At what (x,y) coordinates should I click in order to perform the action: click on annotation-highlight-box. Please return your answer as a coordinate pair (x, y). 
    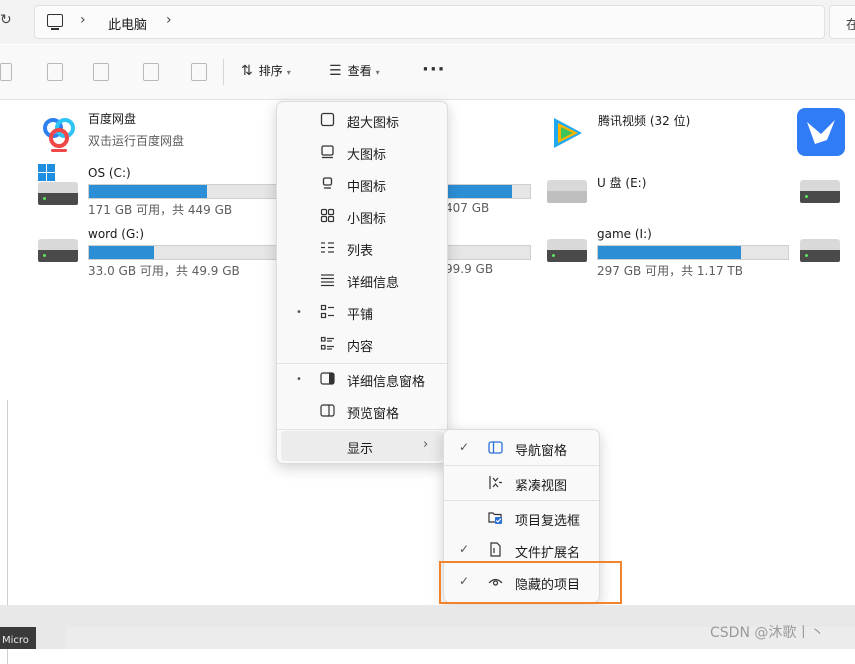
    Looking at the image, I should click on (530, 582).